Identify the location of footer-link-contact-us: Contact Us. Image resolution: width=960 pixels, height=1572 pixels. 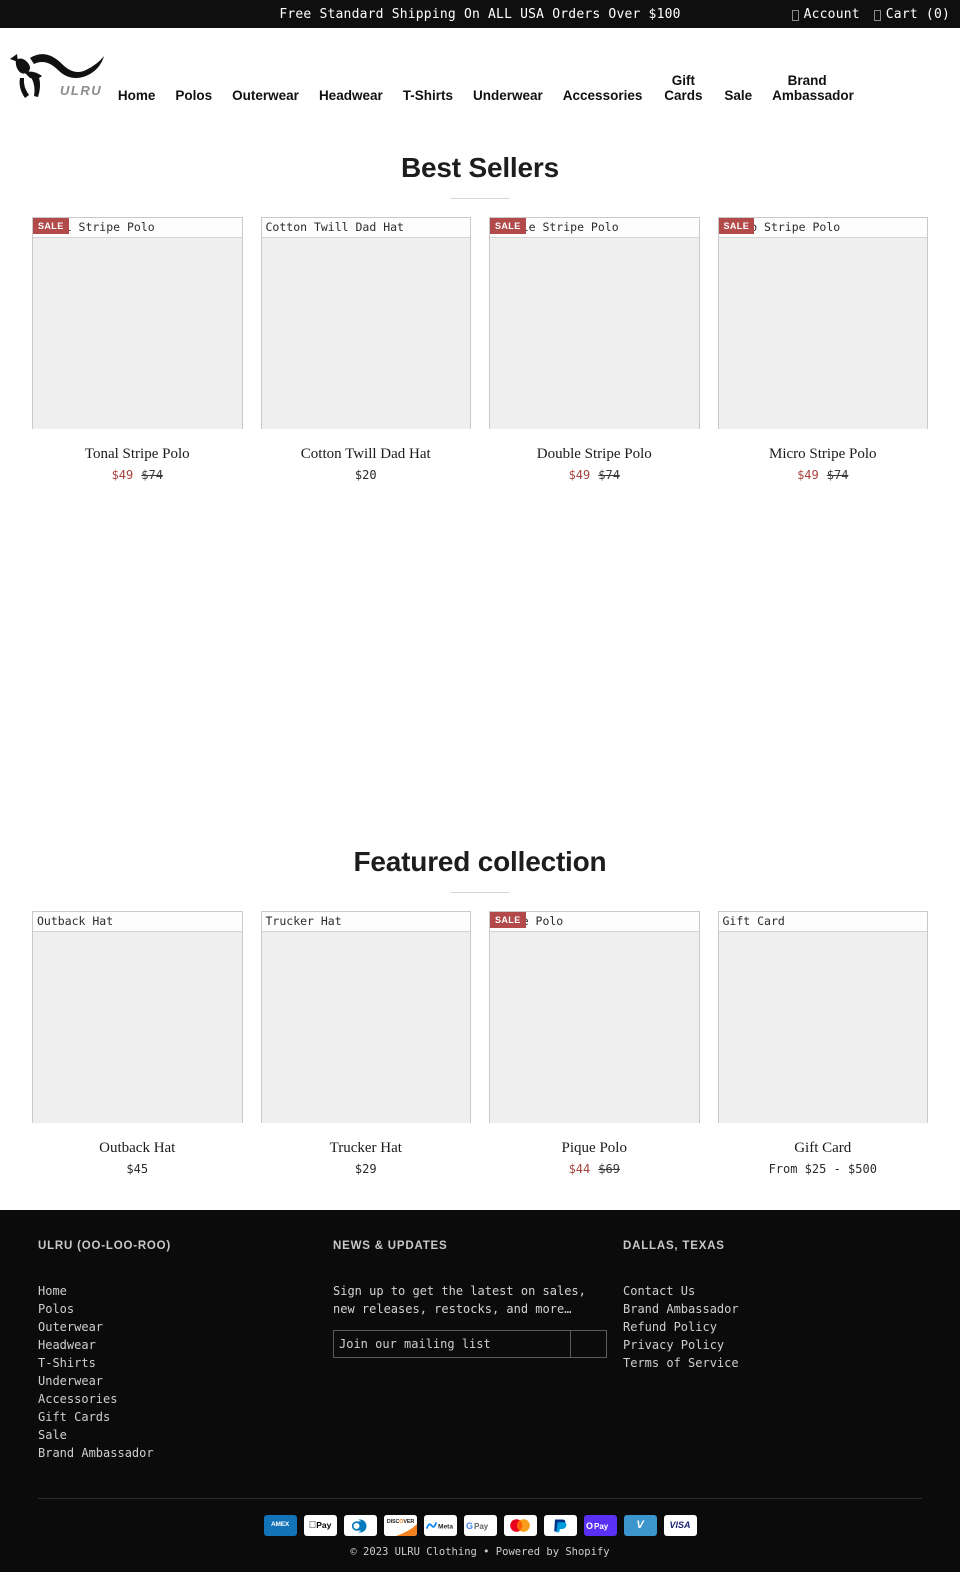
(772, 1291).